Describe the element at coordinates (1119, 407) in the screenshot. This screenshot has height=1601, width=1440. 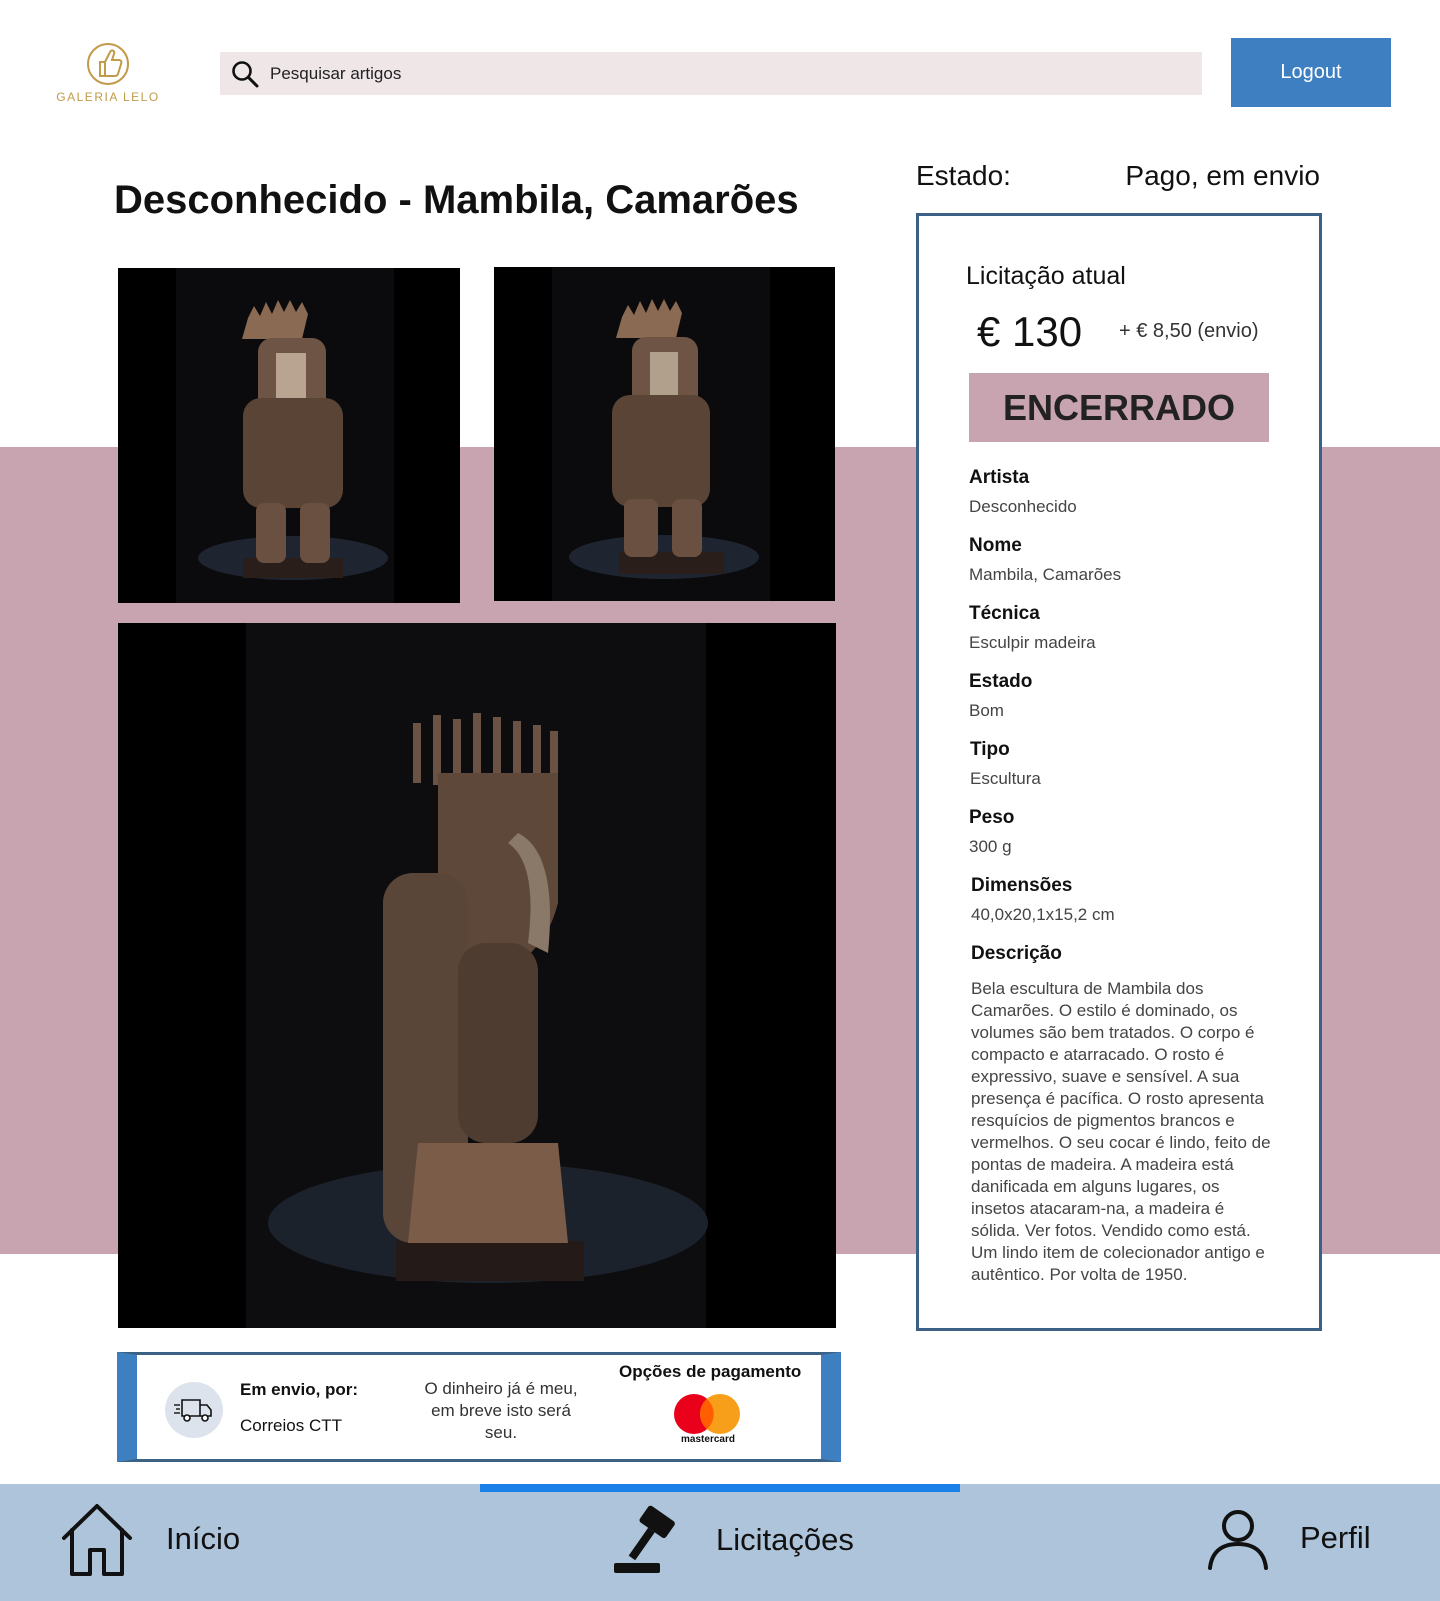
I see `auction-closed-badge: ENCERRADO` at that location.